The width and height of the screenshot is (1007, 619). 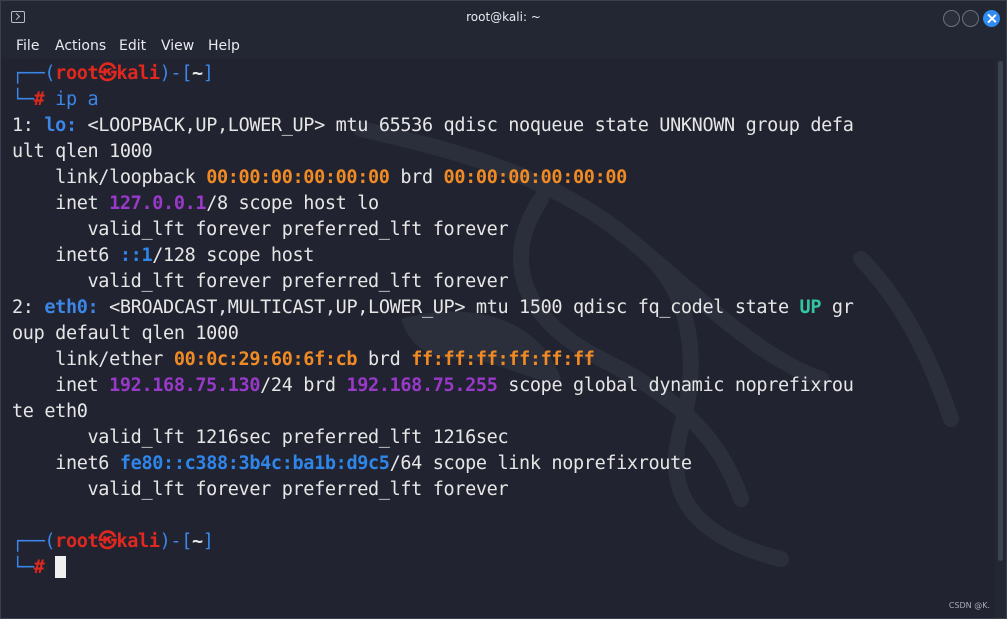 What do you see at coordinates (138, 73) in the screenshot?
I see `prompt-host: kali` at bounding box center [138, 73].